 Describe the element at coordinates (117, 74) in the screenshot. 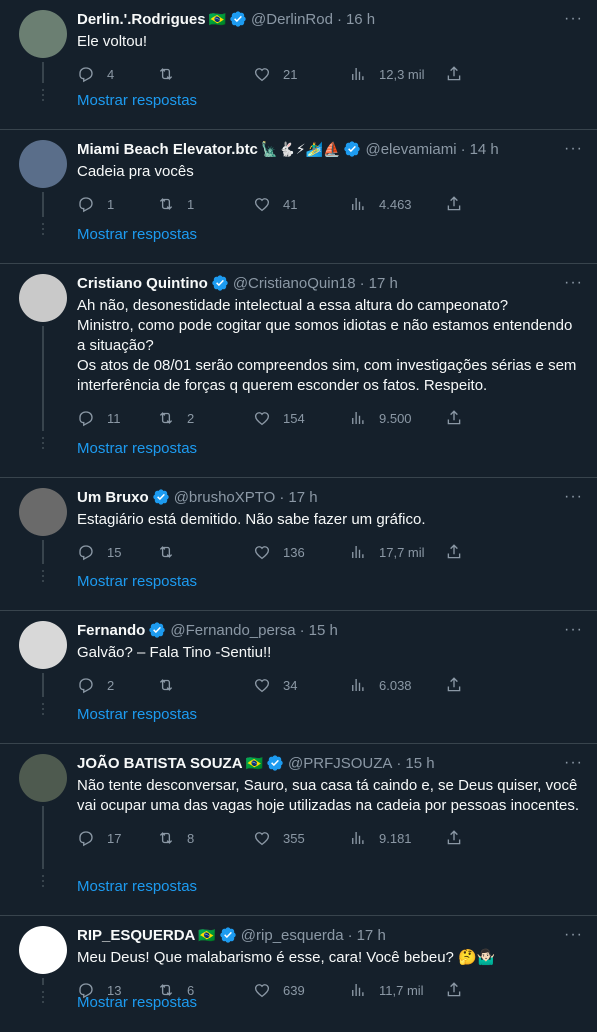

I see `reply-button: 4` at that location.